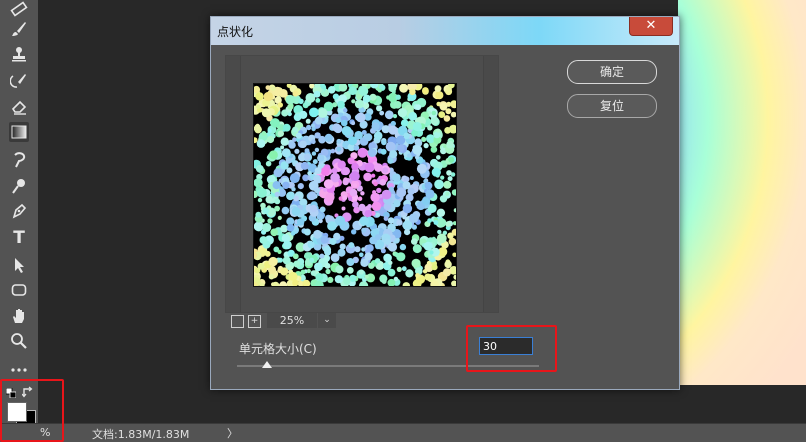  What do you see at coordinates (445, 31) in the screenshot?
I see `dialog-title-bar: 点状化 ✕` at bounding box center [445, 31].